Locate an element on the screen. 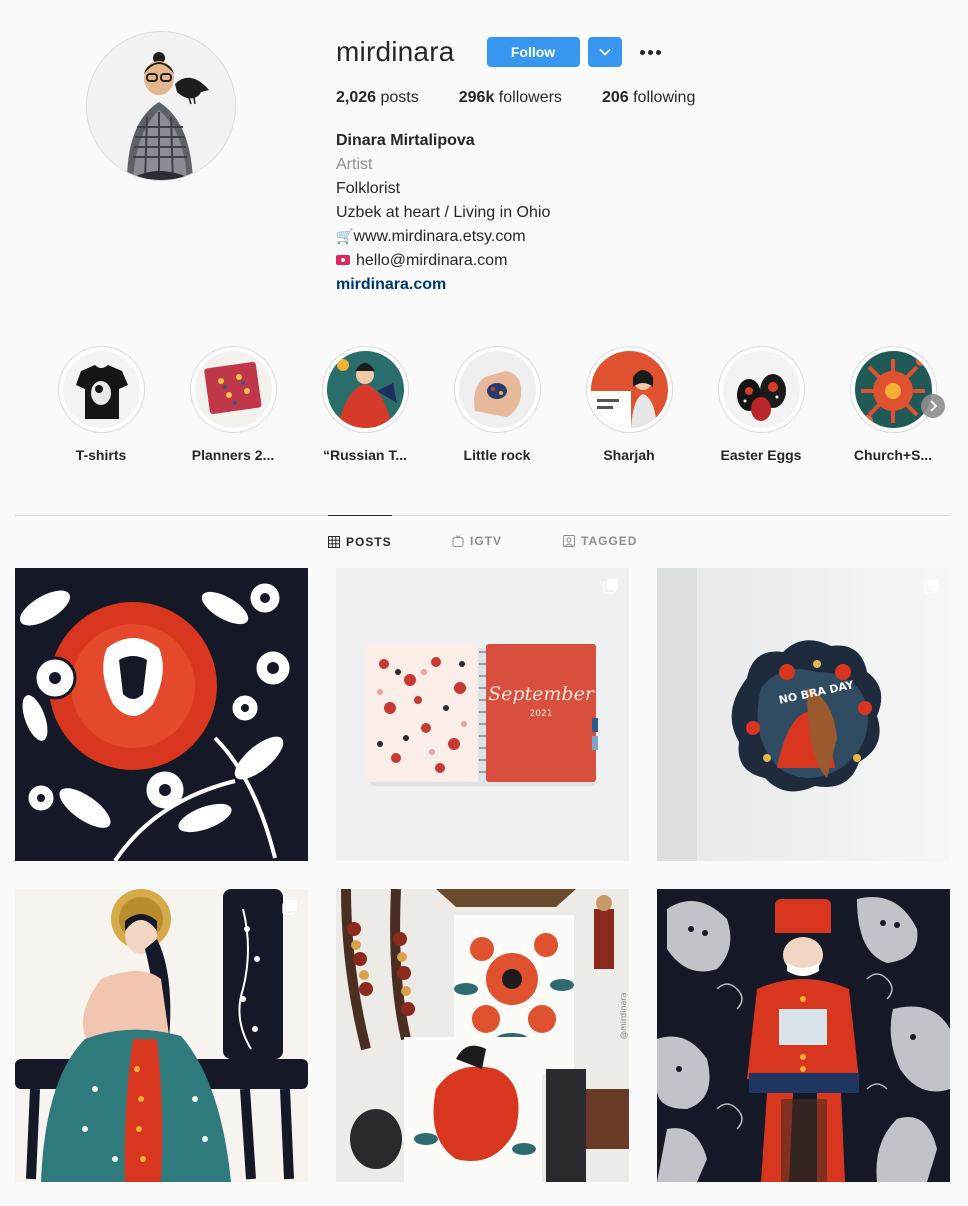 This screenshot has height=1206, width=968. nutcracker-image is located at coordinates (803, 1035).